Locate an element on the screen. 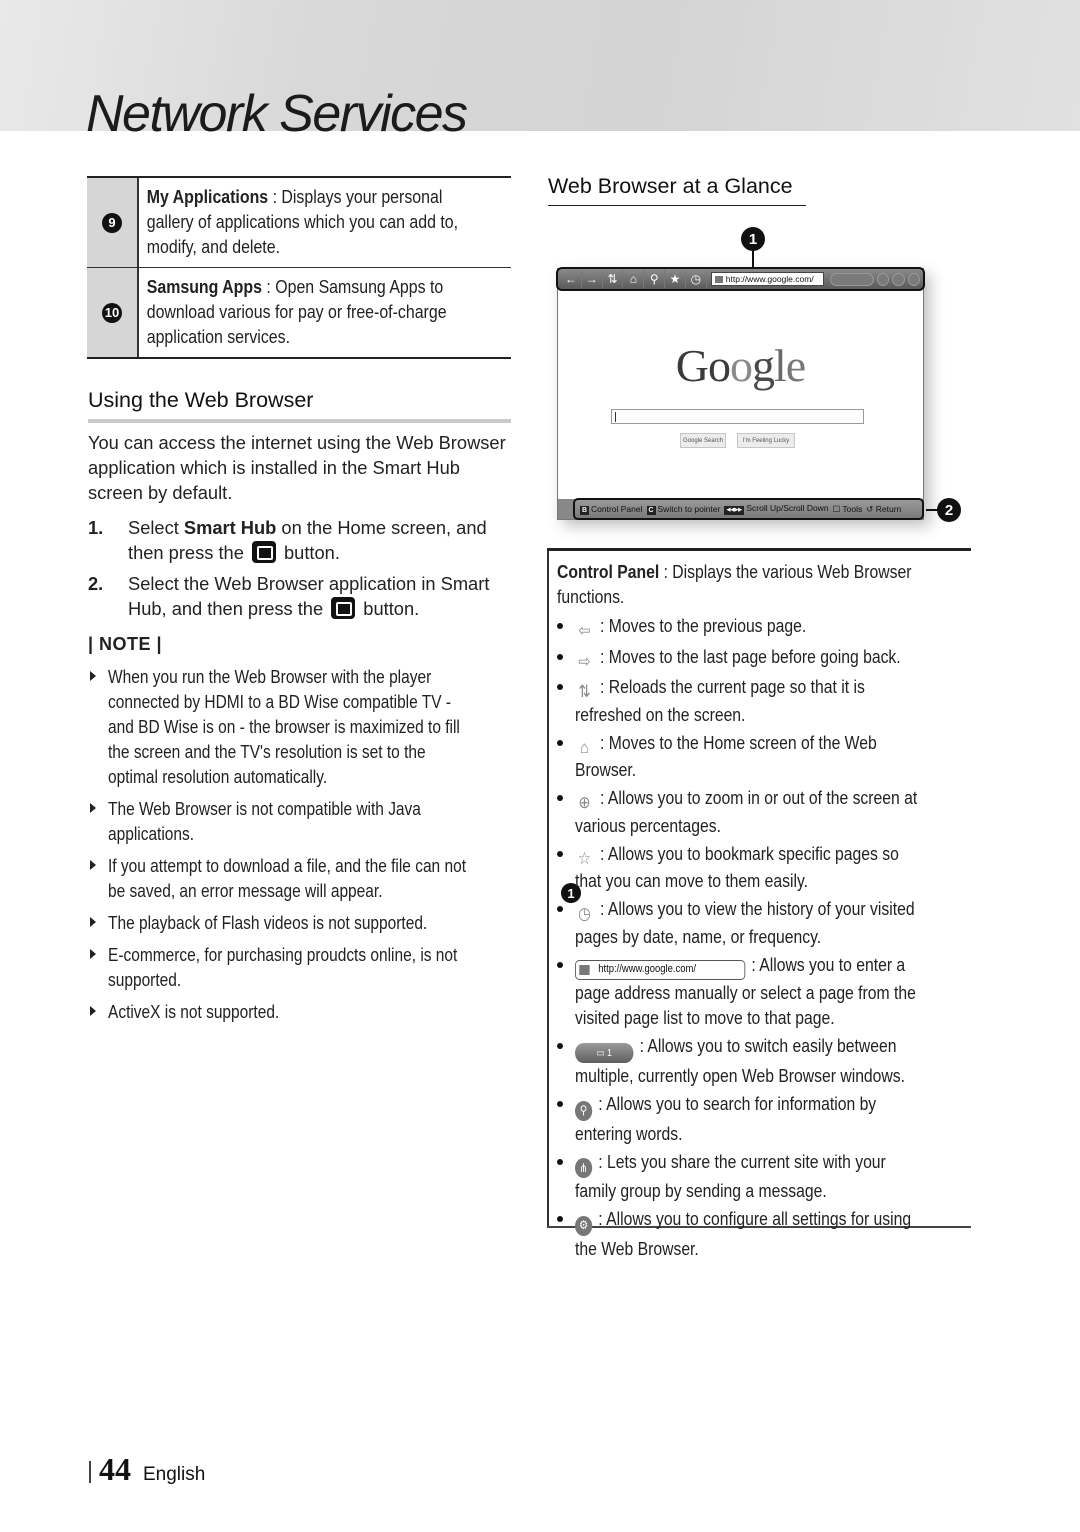 This screenshot has height=1532, width=1080. note-text: ActiveX is not supported. is located at coordinates (193, 1012).